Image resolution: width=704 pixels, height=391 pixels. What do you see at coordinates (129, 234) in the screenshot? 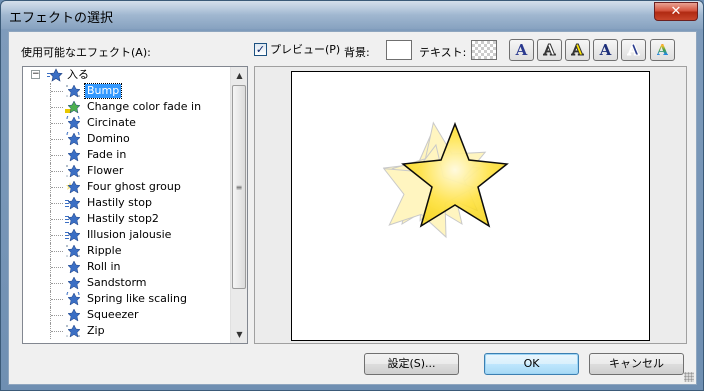
I see `effect-item-label: Illusion jalousie` at bounding box center [129, 234].